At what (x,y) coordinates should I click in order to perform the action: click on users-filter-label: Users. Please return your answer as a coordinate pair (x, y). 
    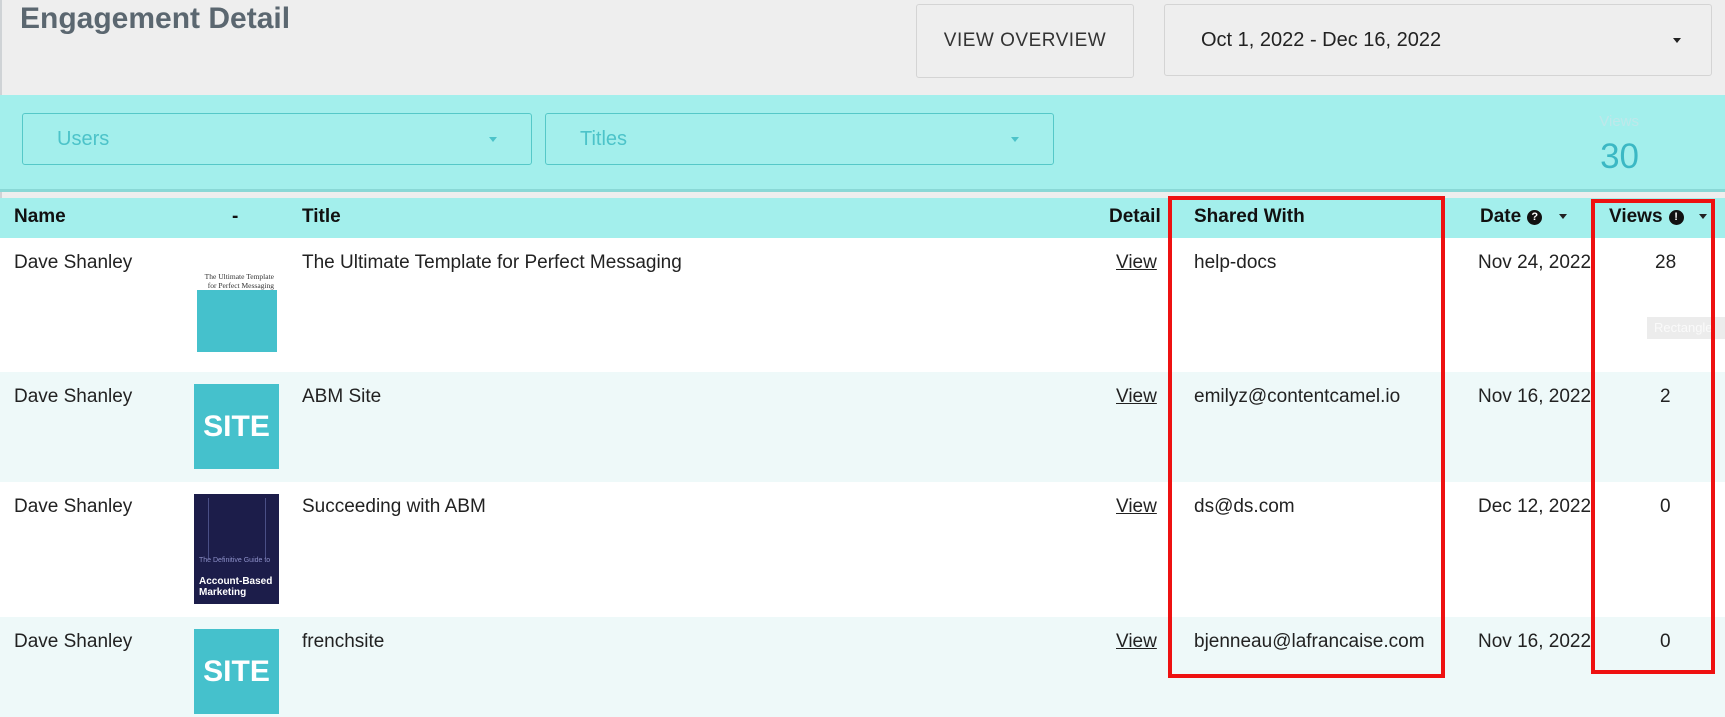
    Looking at the image, I should click on (83, 138).